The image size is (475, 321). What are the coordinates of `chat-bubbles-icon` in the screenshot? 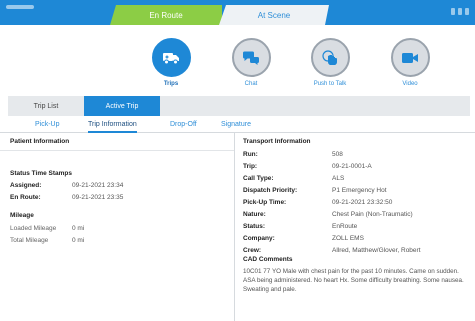 It's located at (251, 58).